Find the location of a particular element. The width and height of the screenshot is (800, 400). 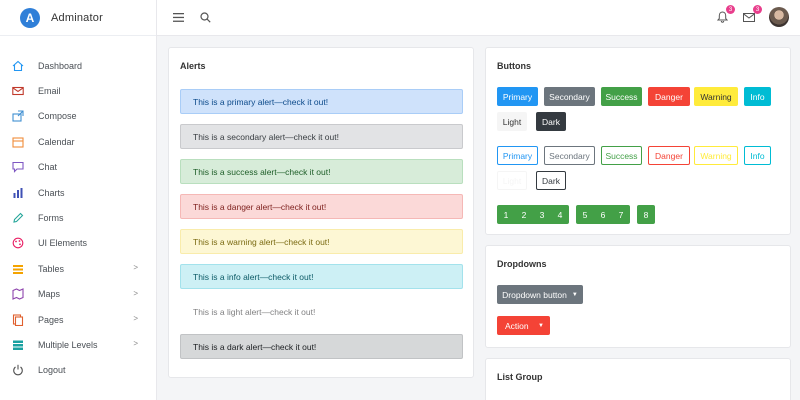

sidebar-item-chat: Chat is located at coordinates (78, 167).